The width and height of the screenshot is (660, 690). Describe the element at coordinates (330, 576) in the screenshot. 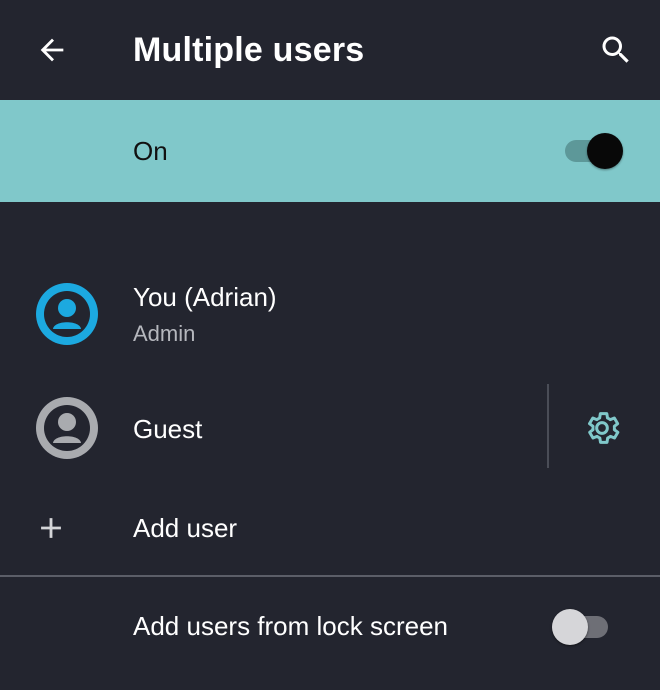

I see `section-divider` at that location.